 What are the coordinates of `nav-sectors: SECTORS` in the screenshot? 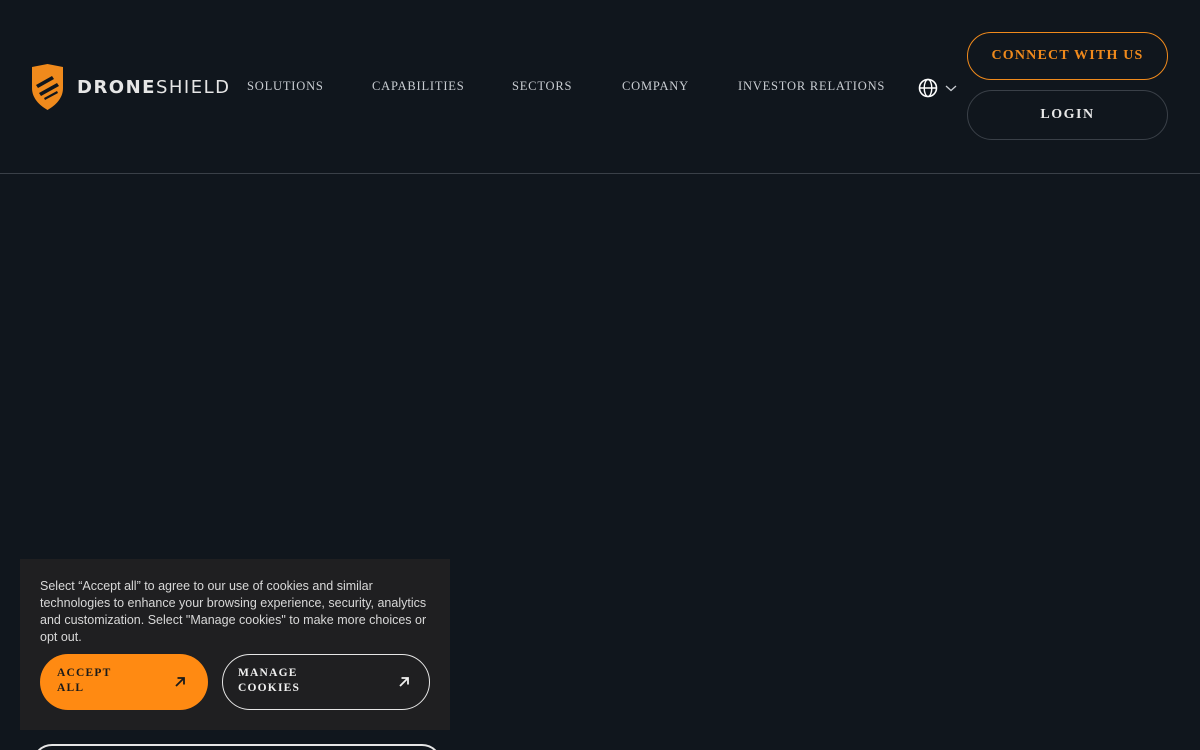 It's located at (542, 86).